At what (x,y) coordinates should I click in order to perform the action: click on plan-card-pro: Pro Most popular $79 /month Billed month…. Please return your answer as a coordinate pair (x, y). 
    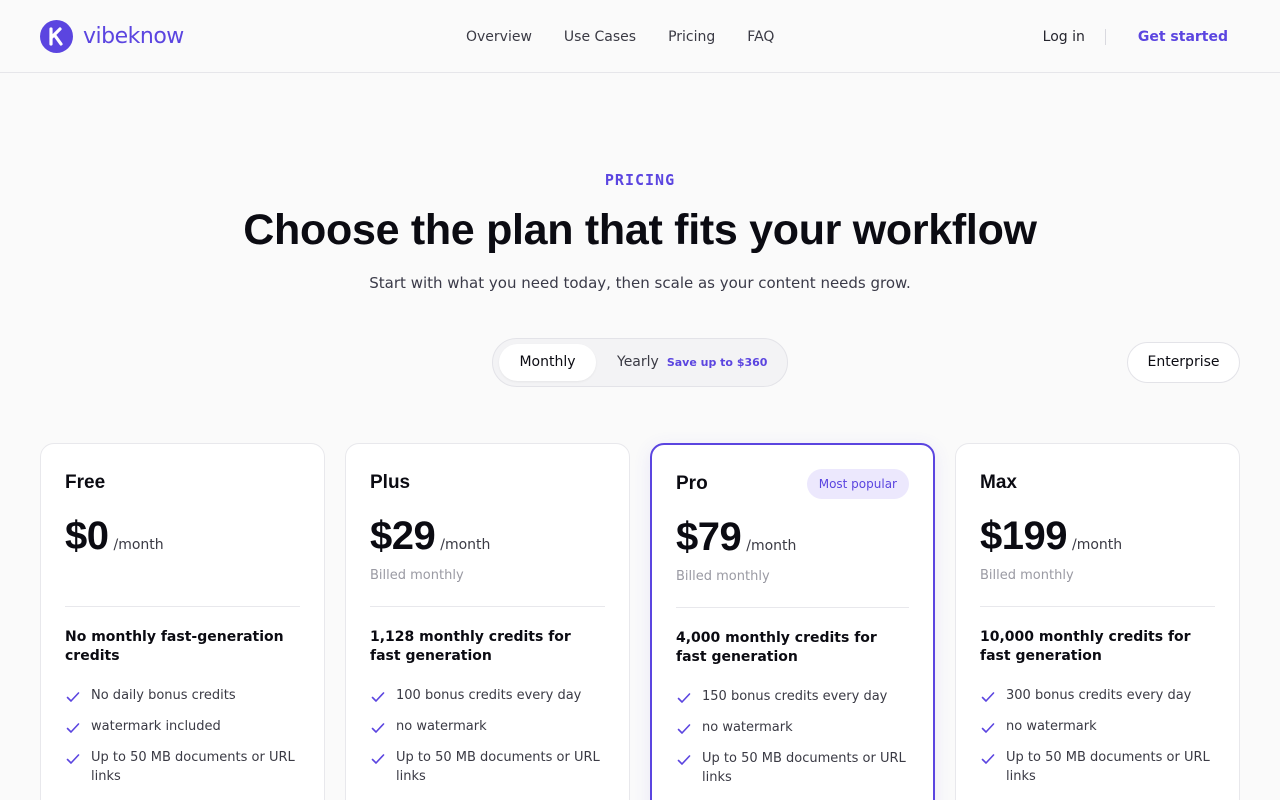
    Looking at the image, I should click on (792, 621).